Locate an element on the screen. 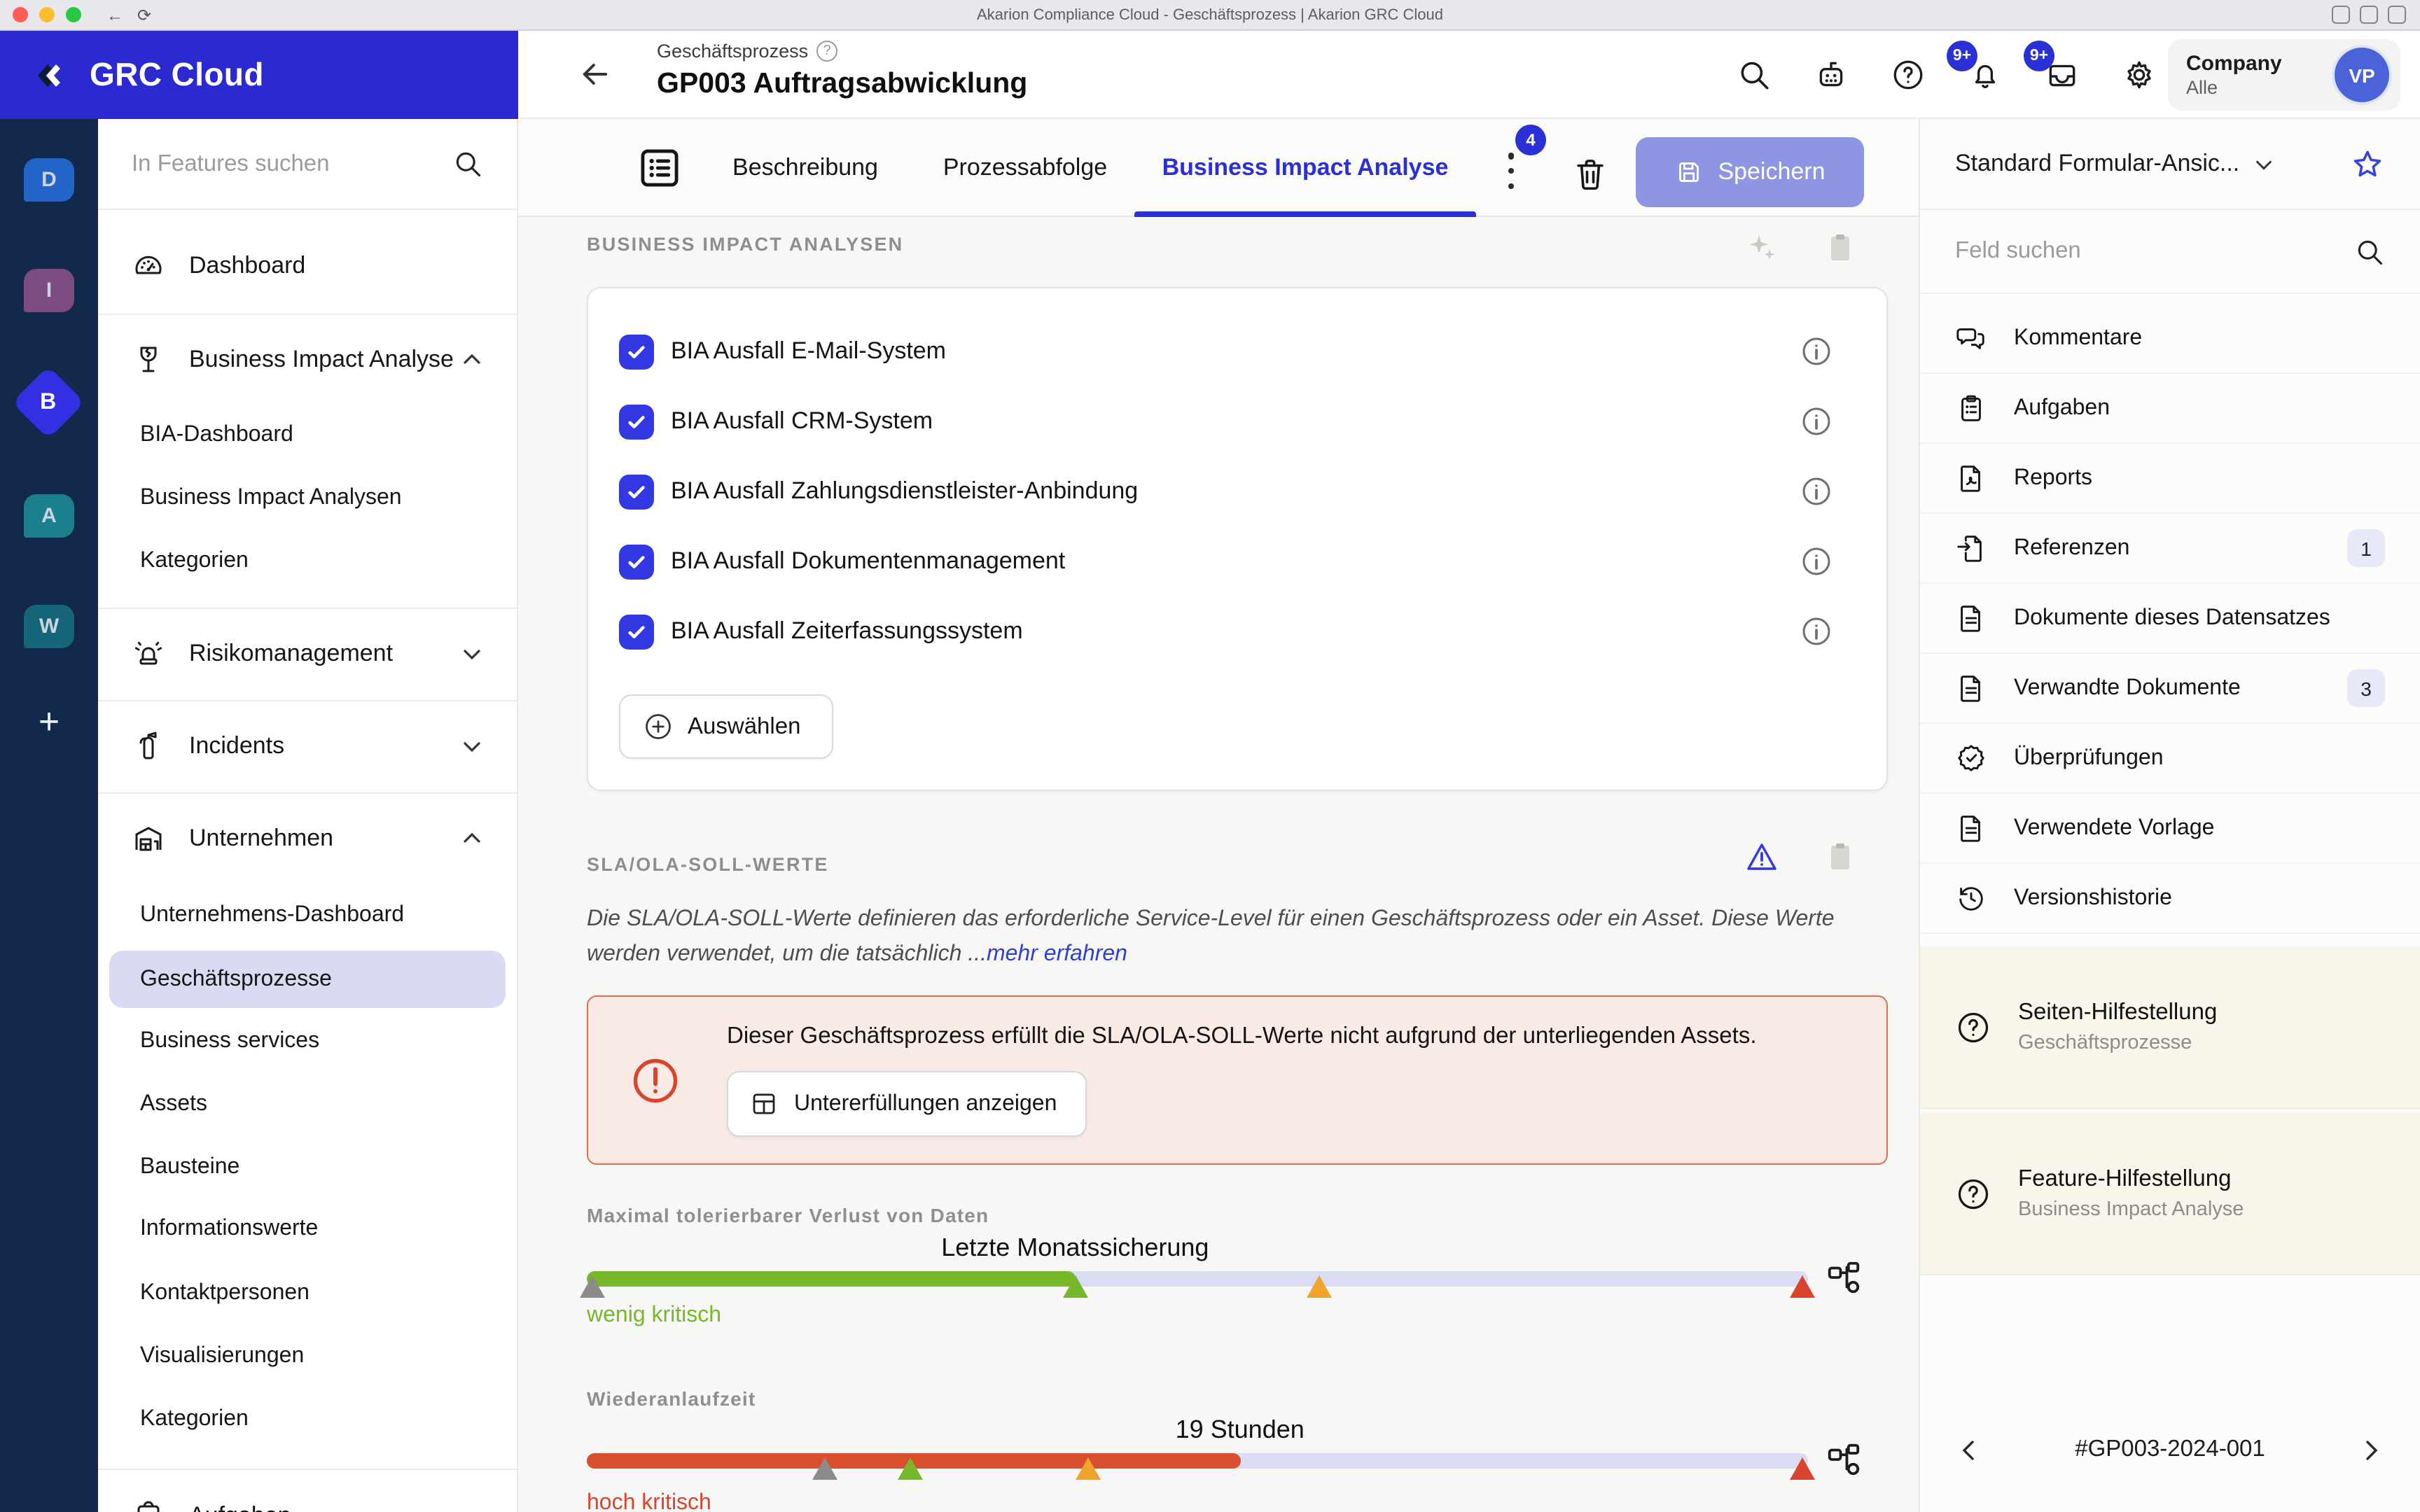 This screenshot has height=1512, width=2420. panel-item-aufgaben: Aufgaben is located at coordinates (2170, 409).